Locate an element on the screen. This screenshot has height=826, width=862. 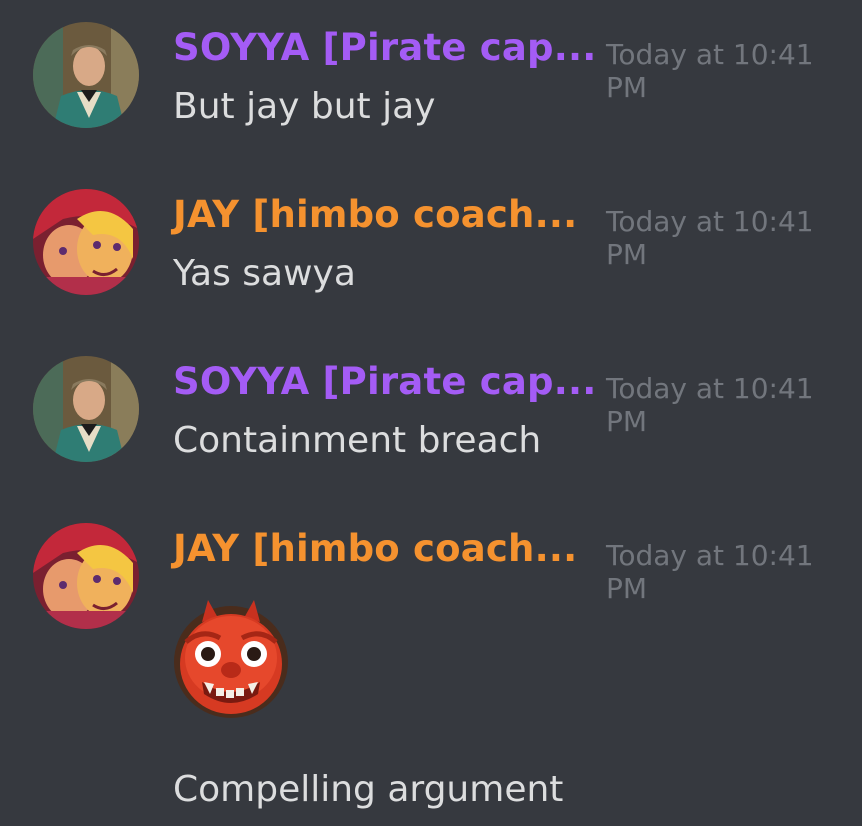
message-text: Compelling argument is located at coordinates (368, 789).